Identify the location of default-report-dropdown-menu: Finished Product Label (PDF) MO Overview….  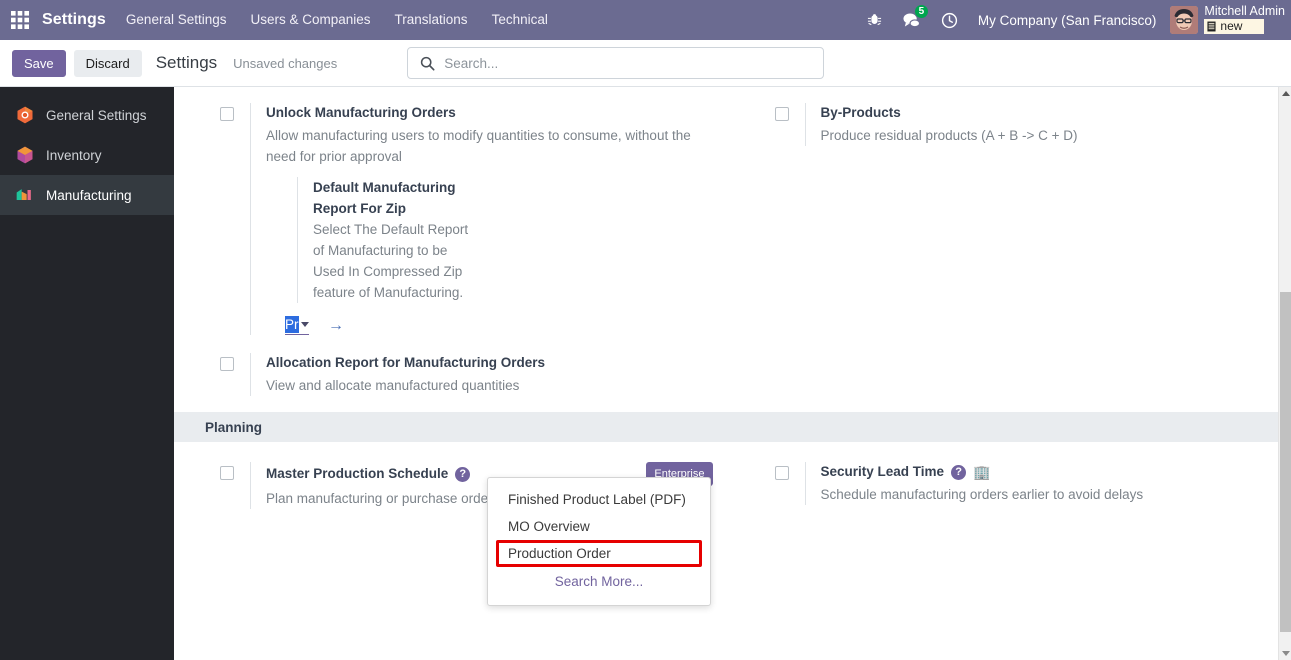
(599, 541).